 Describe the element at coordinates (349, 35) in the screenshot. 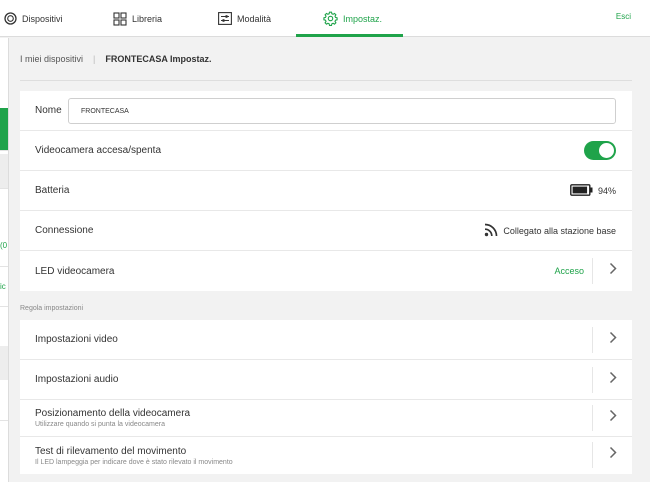

I see `active-tab-indicator` at that location.